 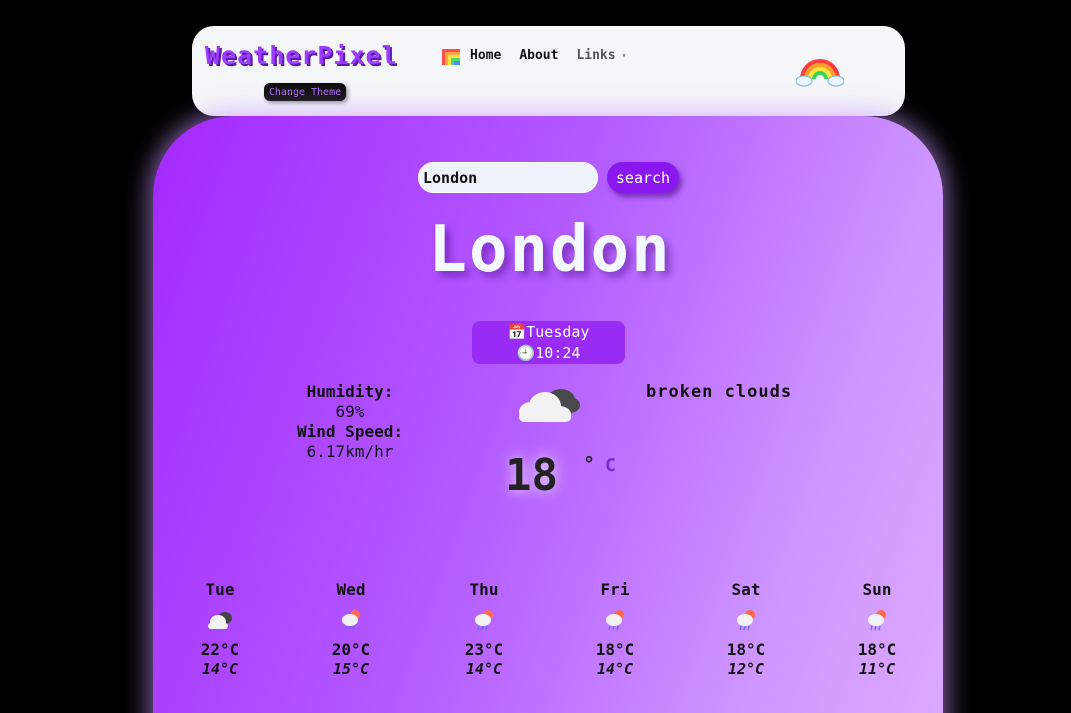 I want to click on forecast-low: 12°C, so click(x=746, y=669).